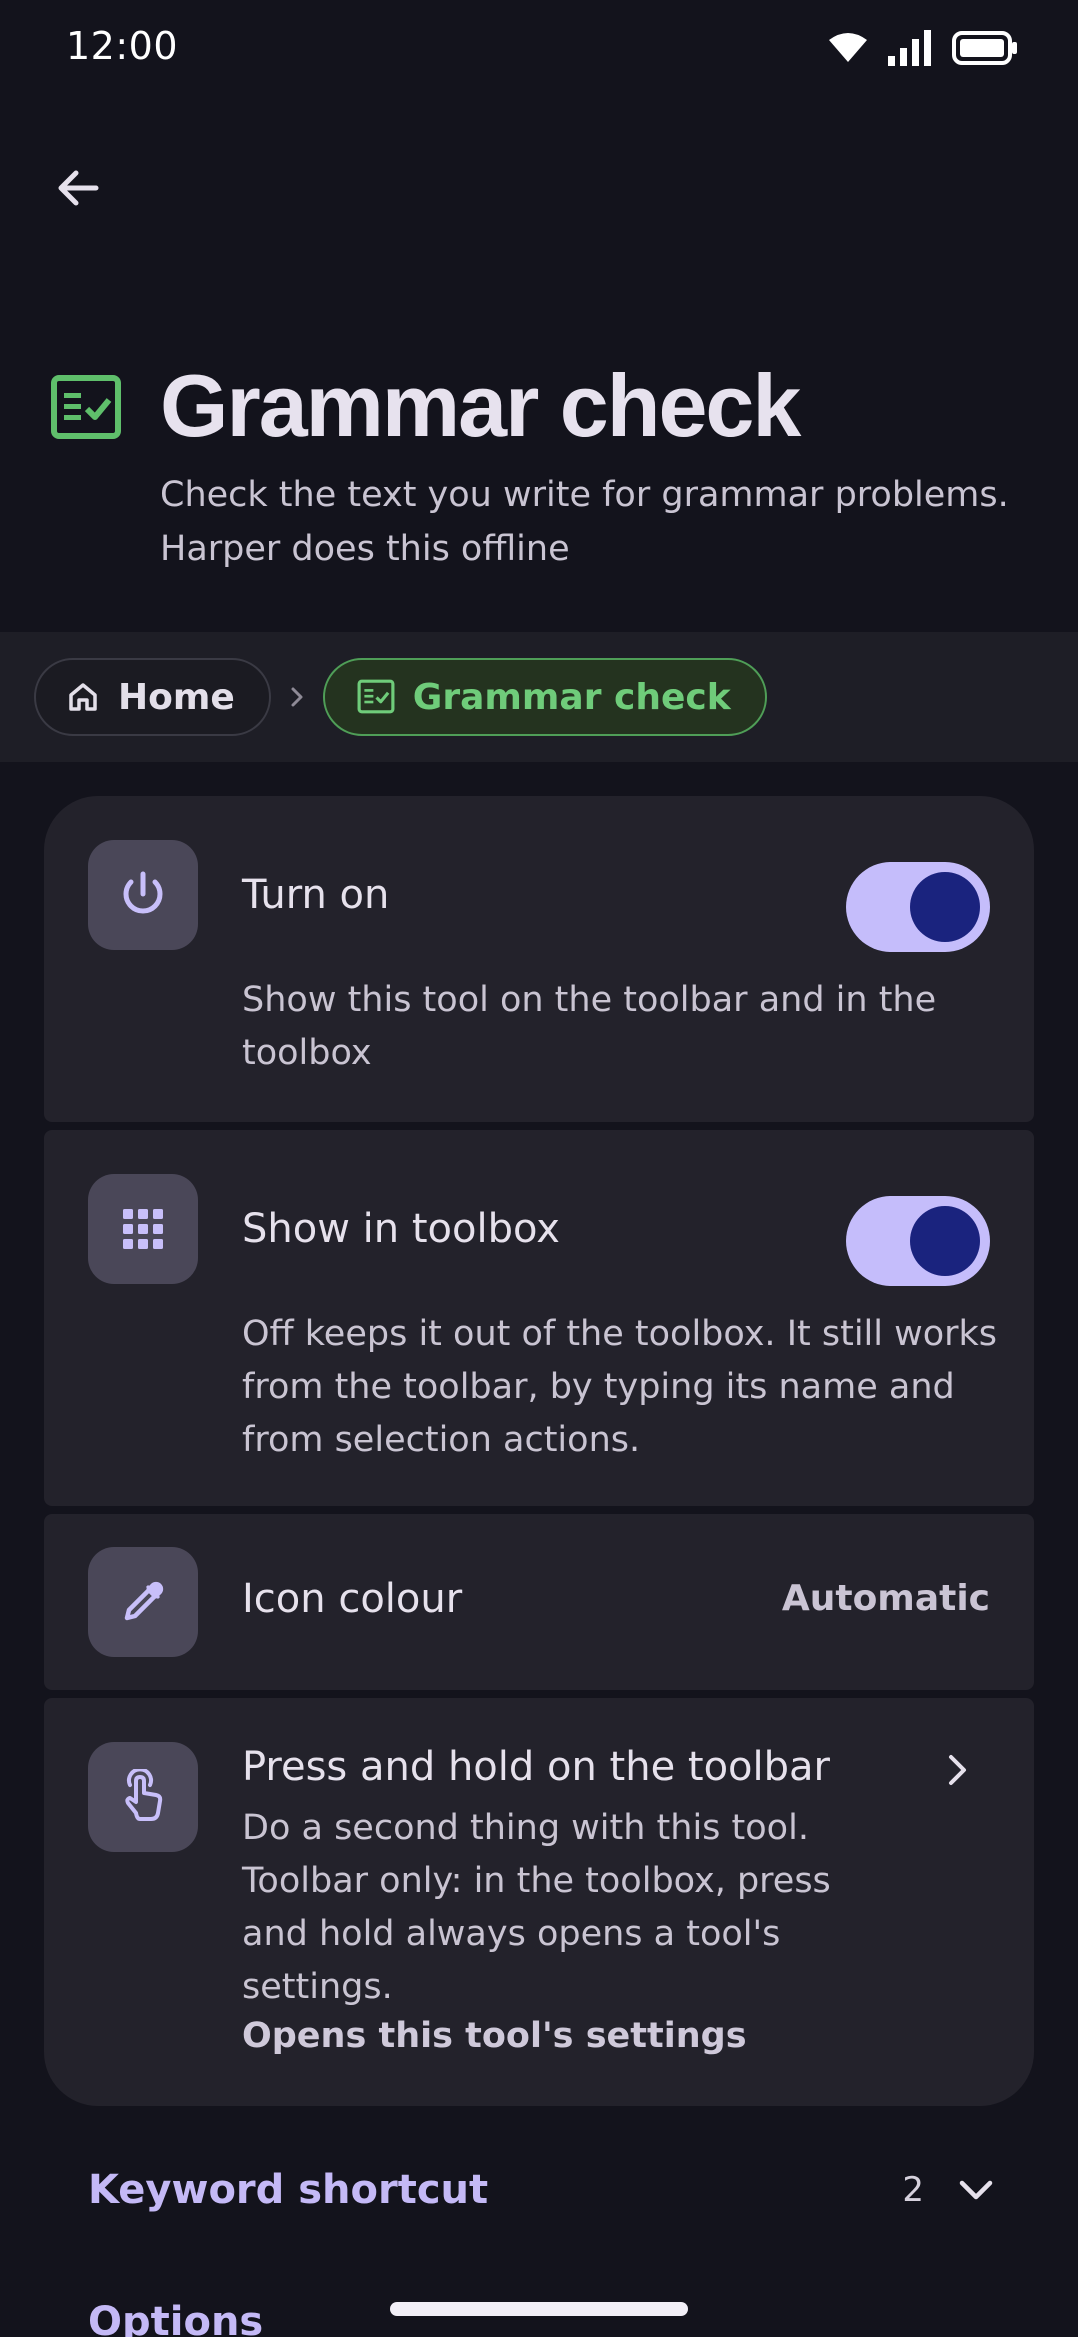 Image resolution: width=1078 pixels, height=2337 pixels. What do you see at coordinates (480, 405) in the screenshot?
I see `page-title: Grammar check` at bounding box center [480, 405].